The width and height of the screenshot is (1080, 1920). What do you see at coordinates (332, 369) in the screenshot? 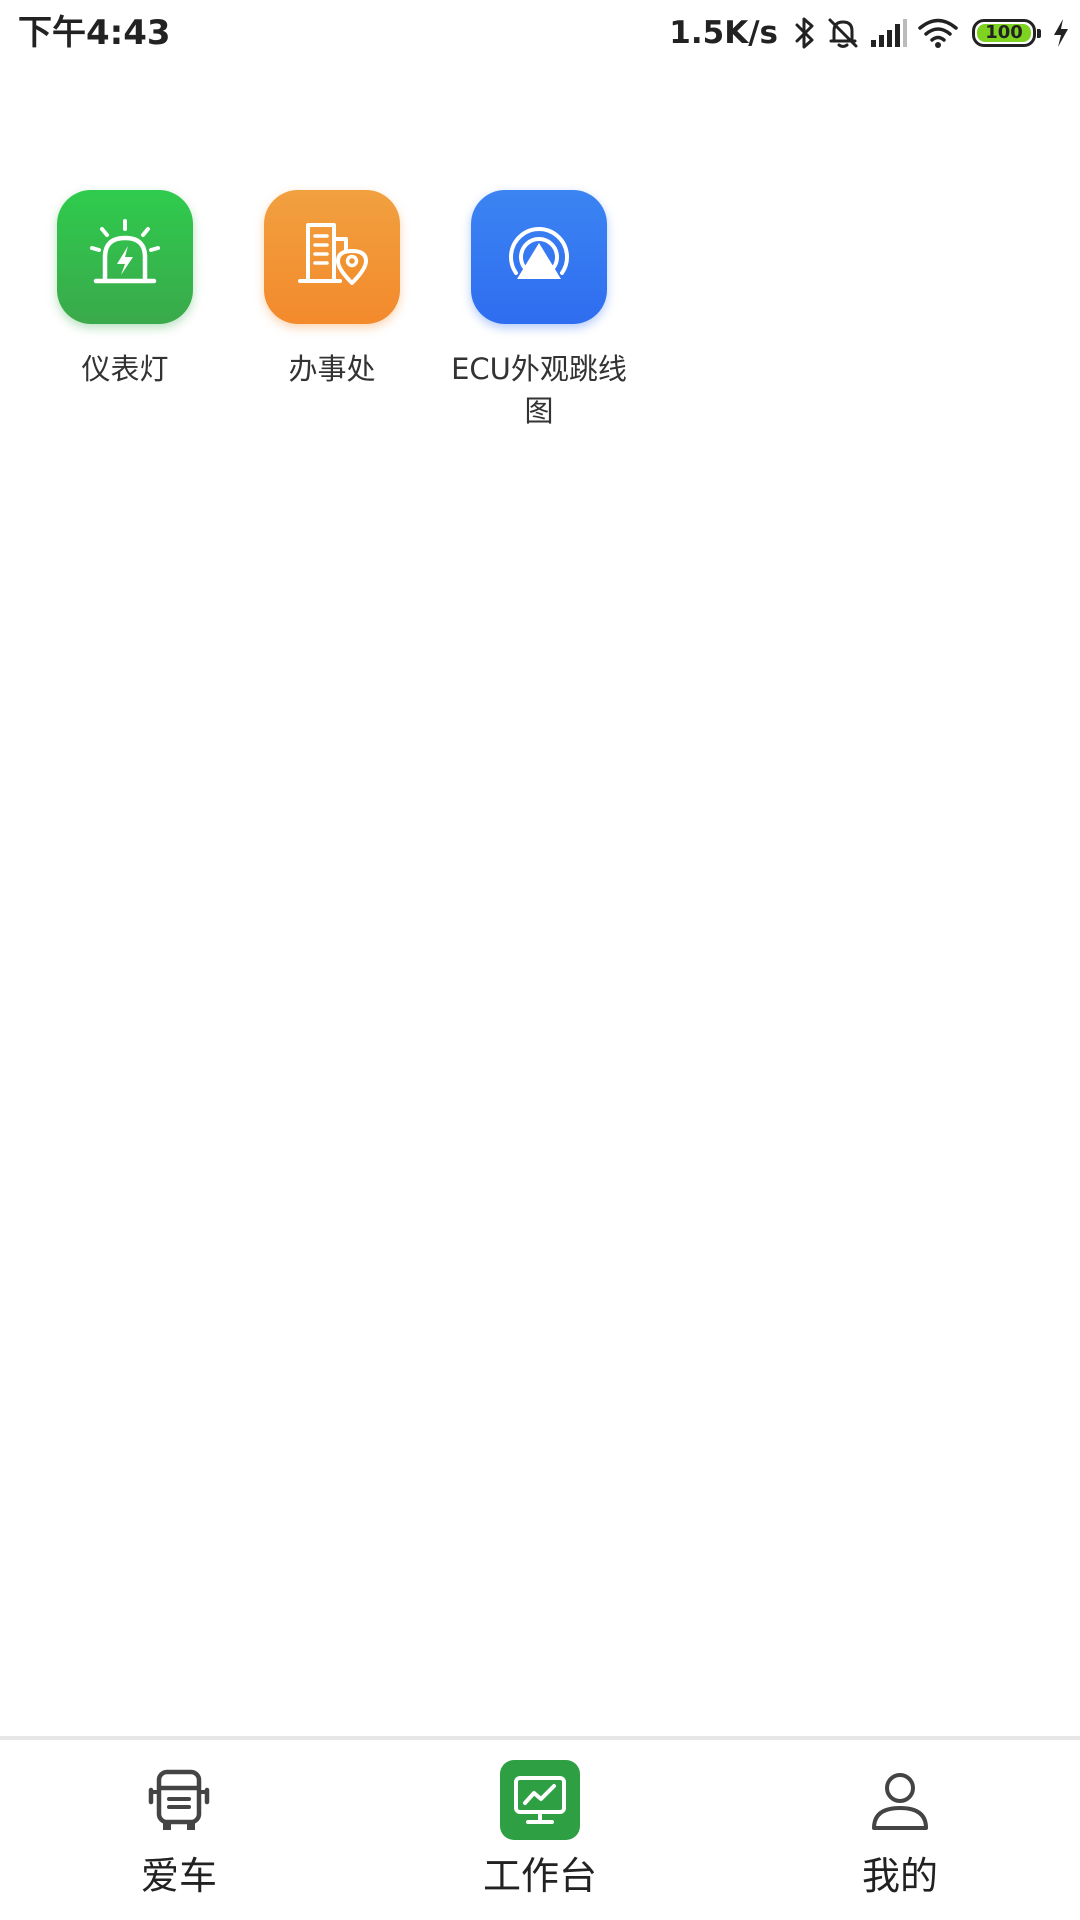
I see `app-label: 办事处` at bounding box center [332, 369].